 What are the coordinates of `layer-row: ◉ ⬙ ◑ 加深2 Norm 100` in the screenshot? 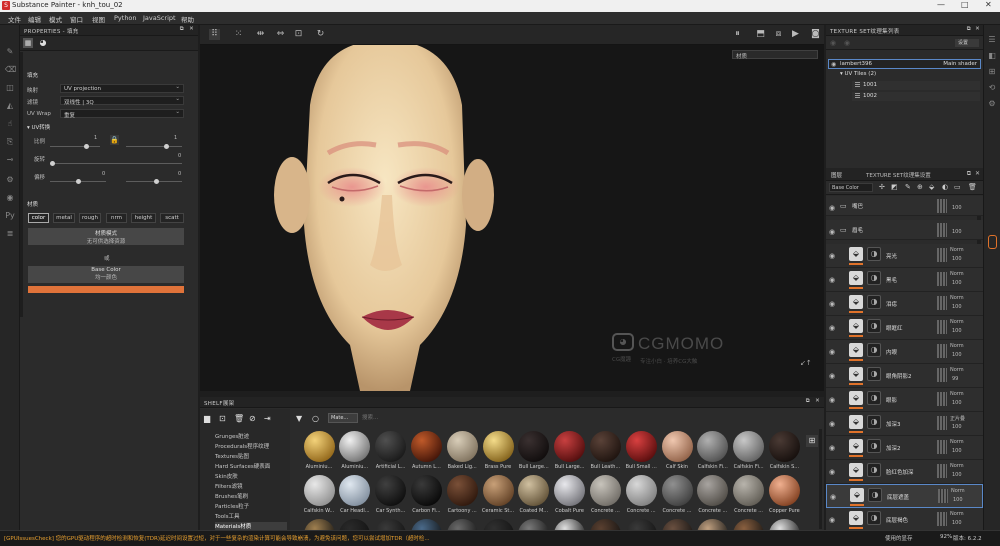 It's located at (904, 448).